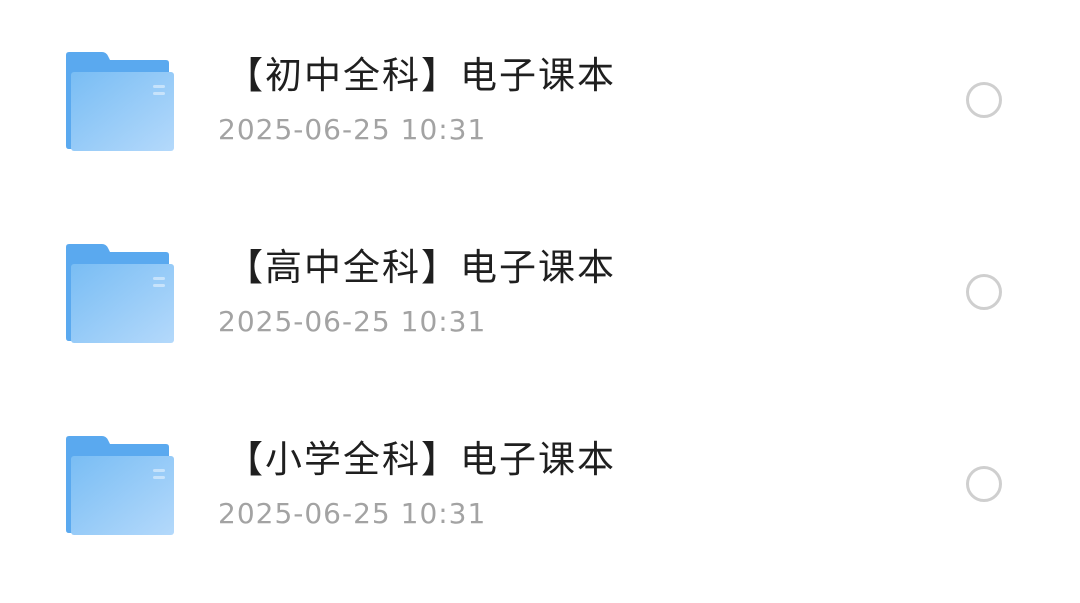  What do you see at coordinates (421, 75) in the screenshot?
I see `file-name: 【初中全科】电子课本` at bounding box center [421, 75].